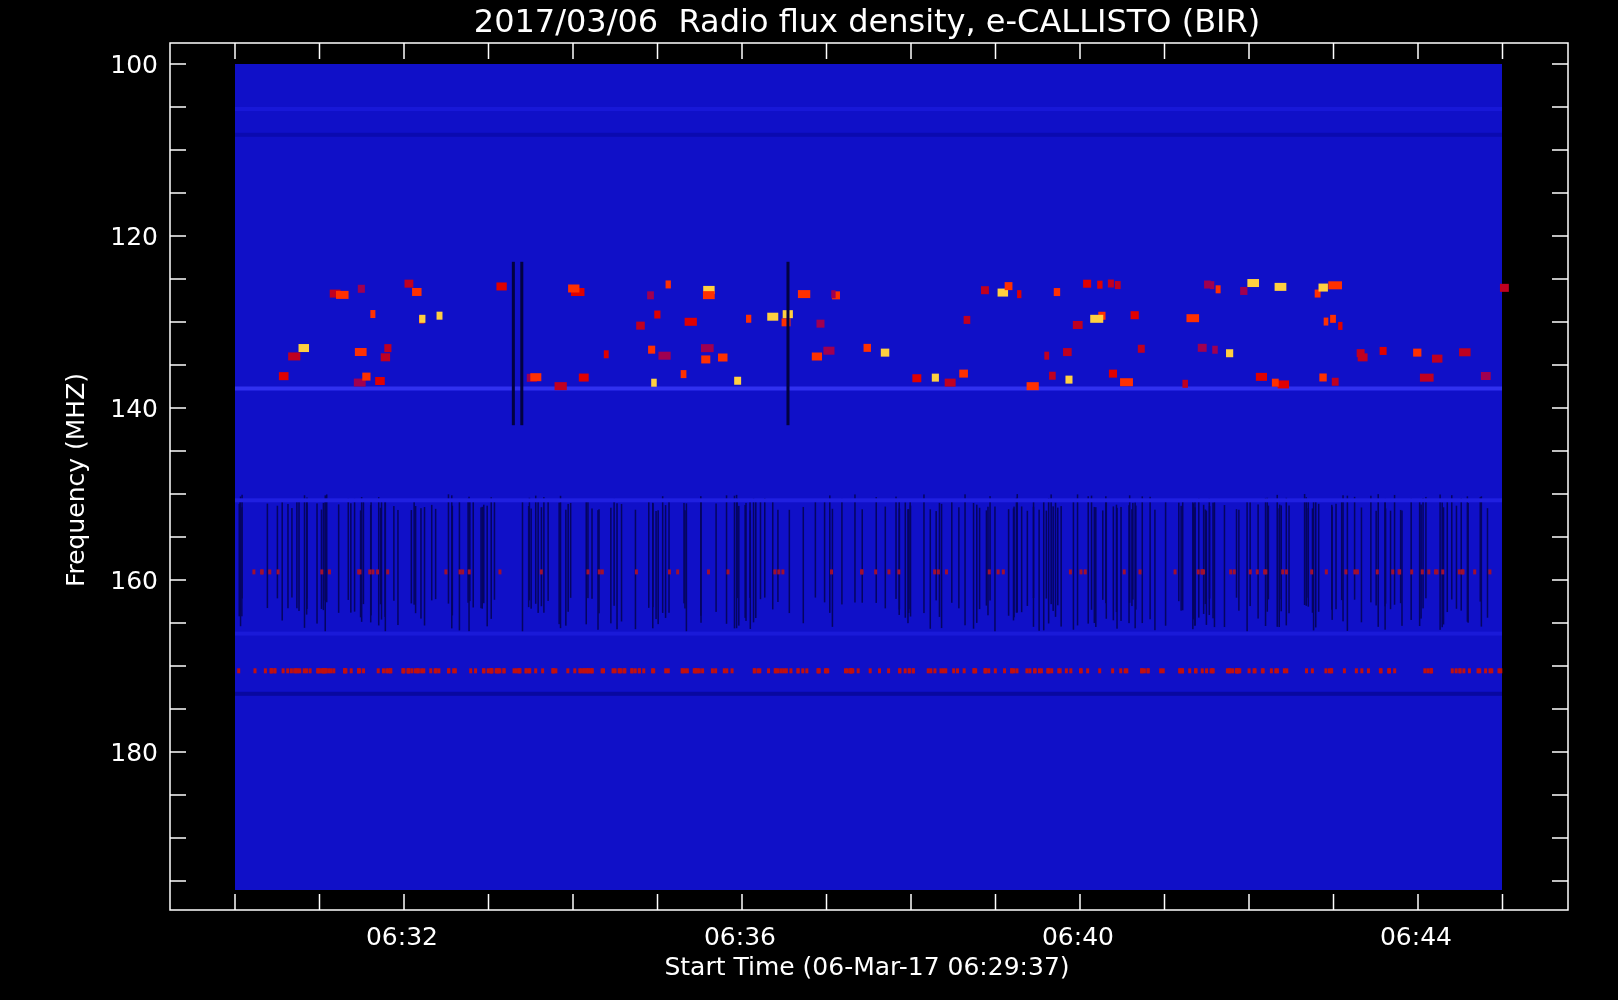  Describe the element at coordinates (134, 408) in the screenshot. I see `y-tick-label: 140` at that location.